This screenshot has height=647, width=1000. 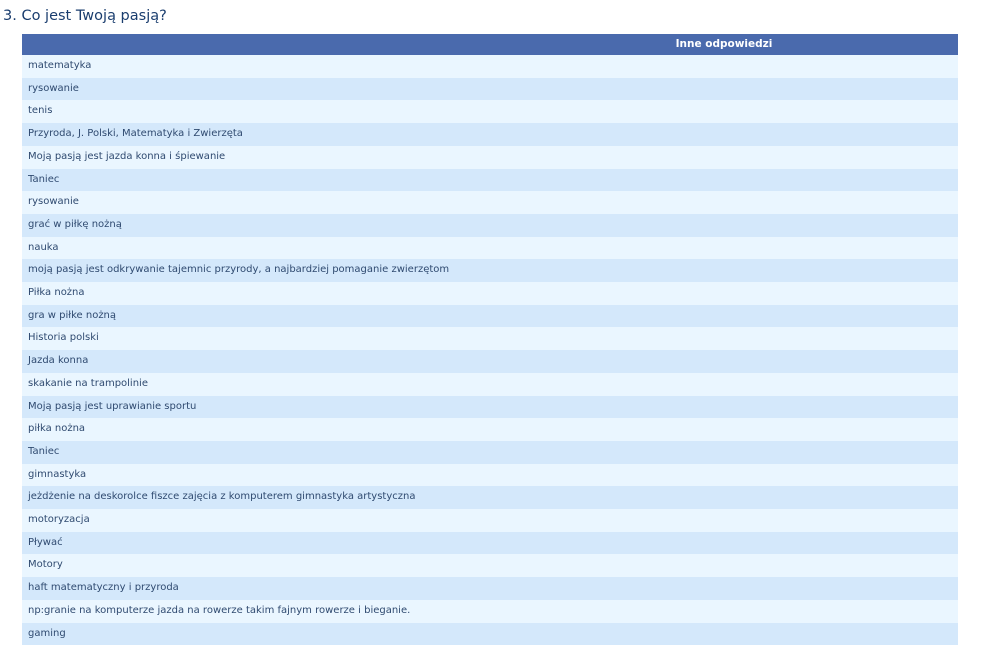 I want to click on table-row: piłka nożna, so click(x=490, y=429).